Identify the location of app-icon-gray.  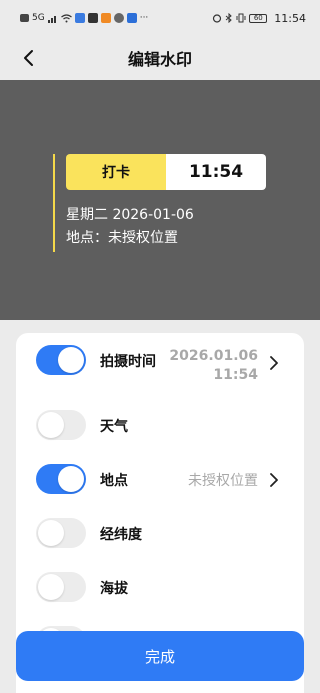
(118, 18).